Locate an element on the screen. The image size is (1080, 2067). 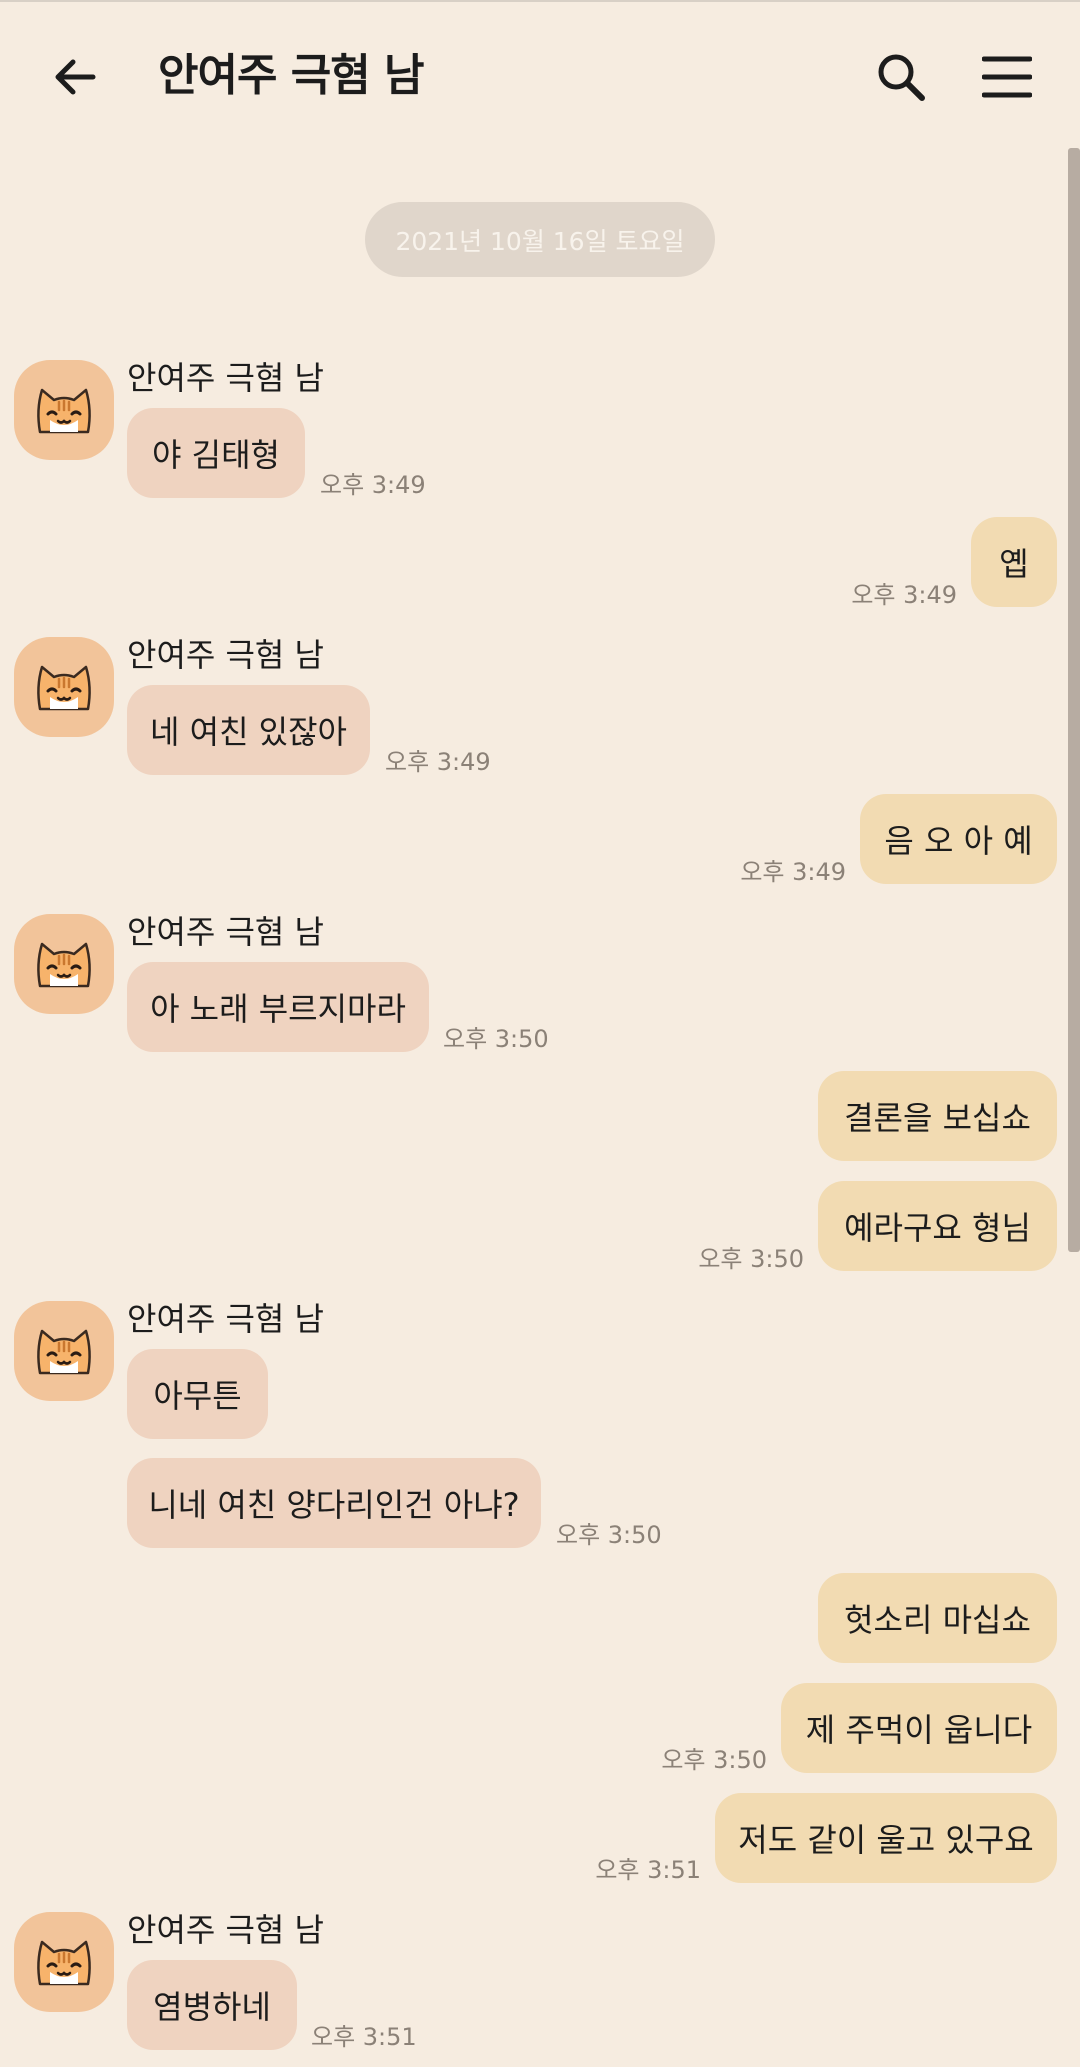
message-bubble-outgoing: 결론을 보십쇼 is located at coordinates (937, 1116).